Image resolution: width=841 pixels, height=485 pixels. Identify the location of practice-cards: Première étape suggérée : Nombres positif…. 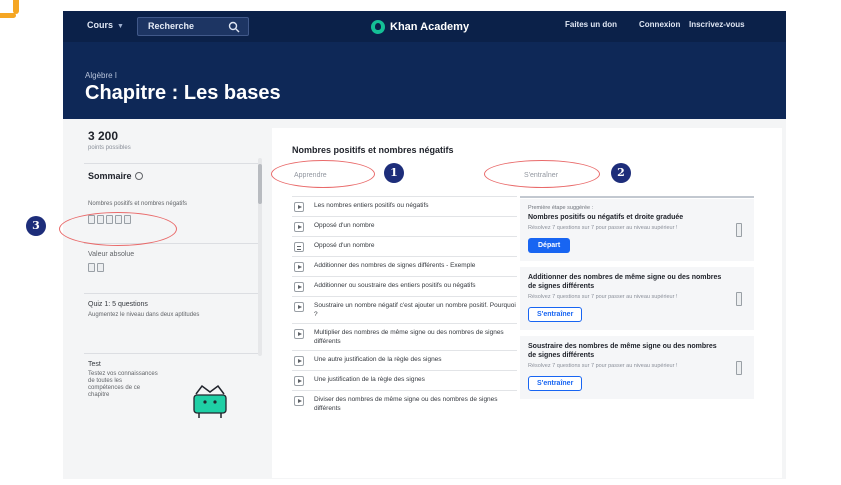
(637, 302).